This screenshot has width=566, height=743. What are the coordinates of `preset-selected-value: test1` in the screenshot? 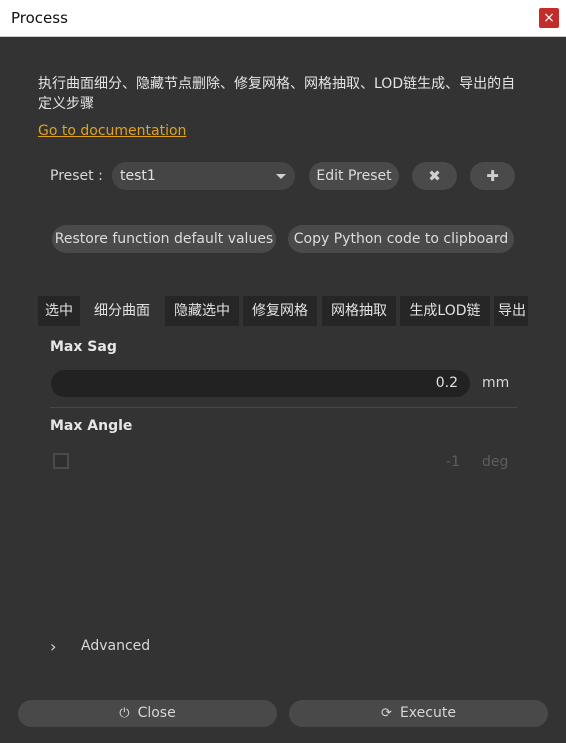 It's located at (138, 176).